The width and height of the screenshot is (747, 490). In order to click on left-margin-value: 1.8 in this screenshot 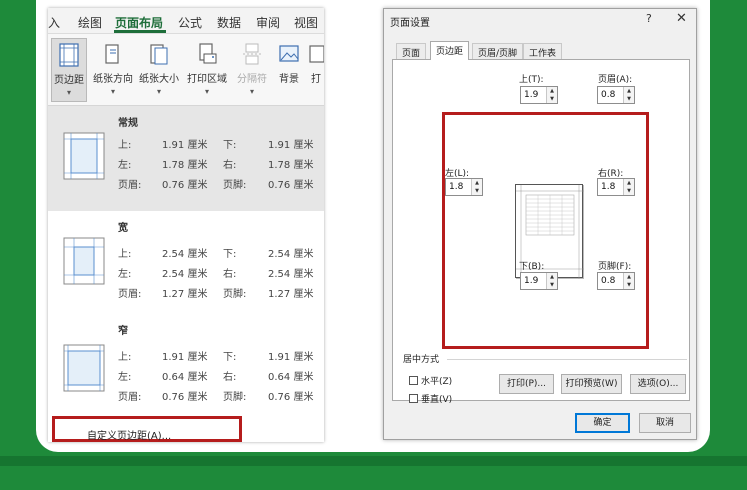, I will do `click(456, 187)`.